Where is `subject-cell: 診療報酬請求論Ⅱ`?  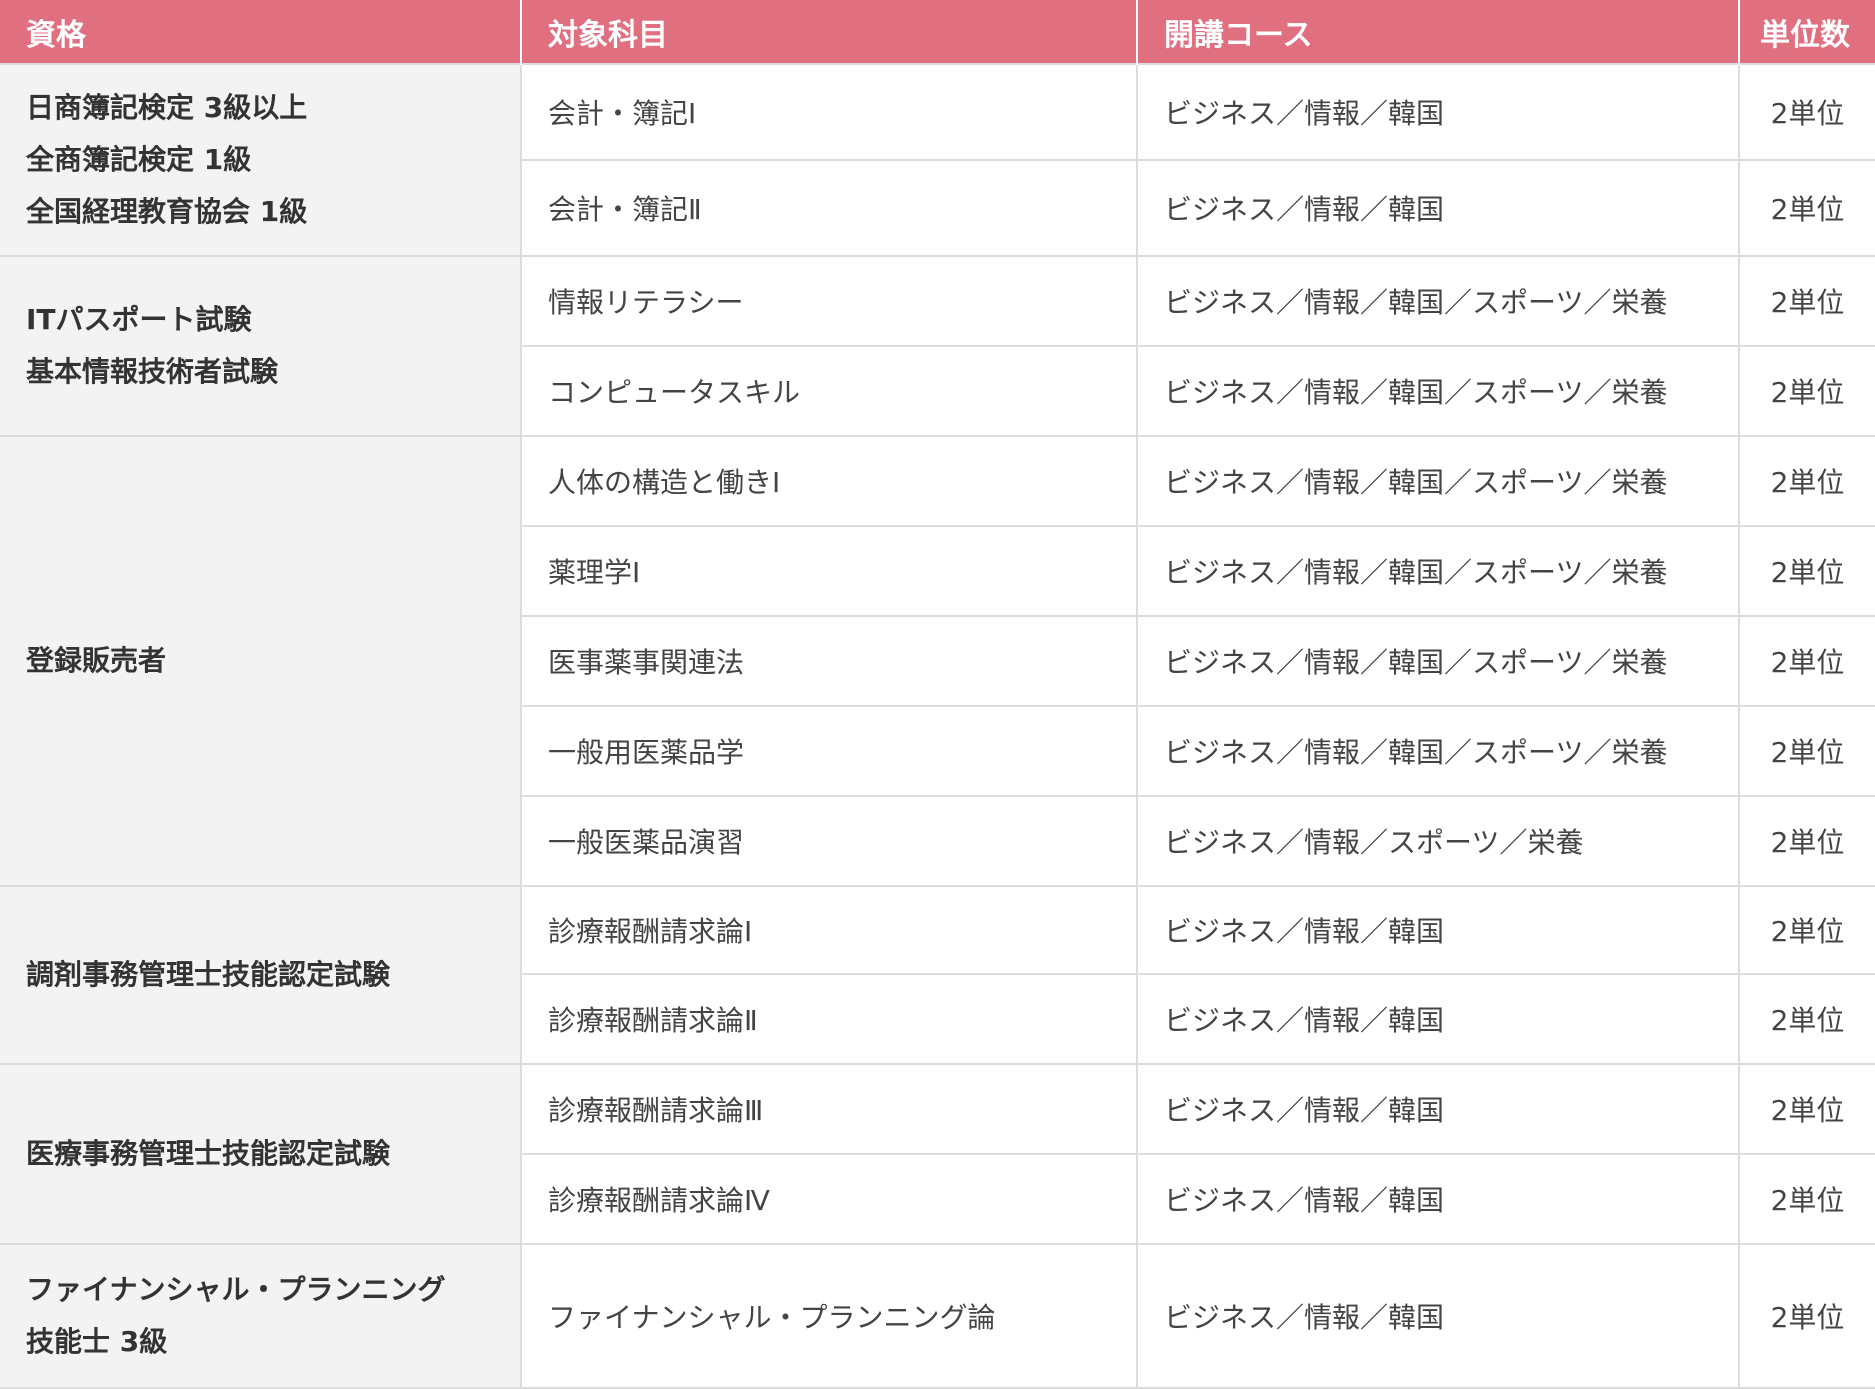 subject-cell: 診療報酬請求論Ⅱ is located at coordinates (829, 1019).